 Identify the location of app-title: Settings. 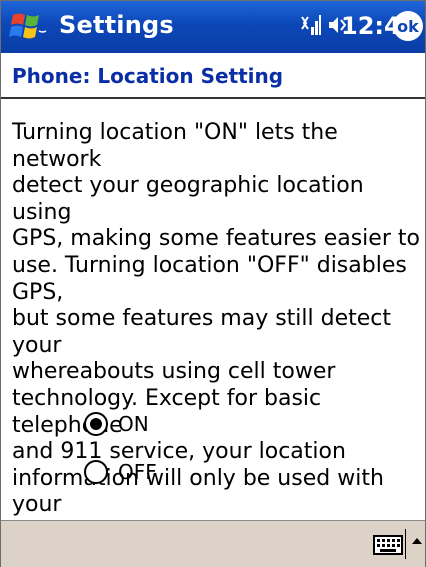
(116, 25).